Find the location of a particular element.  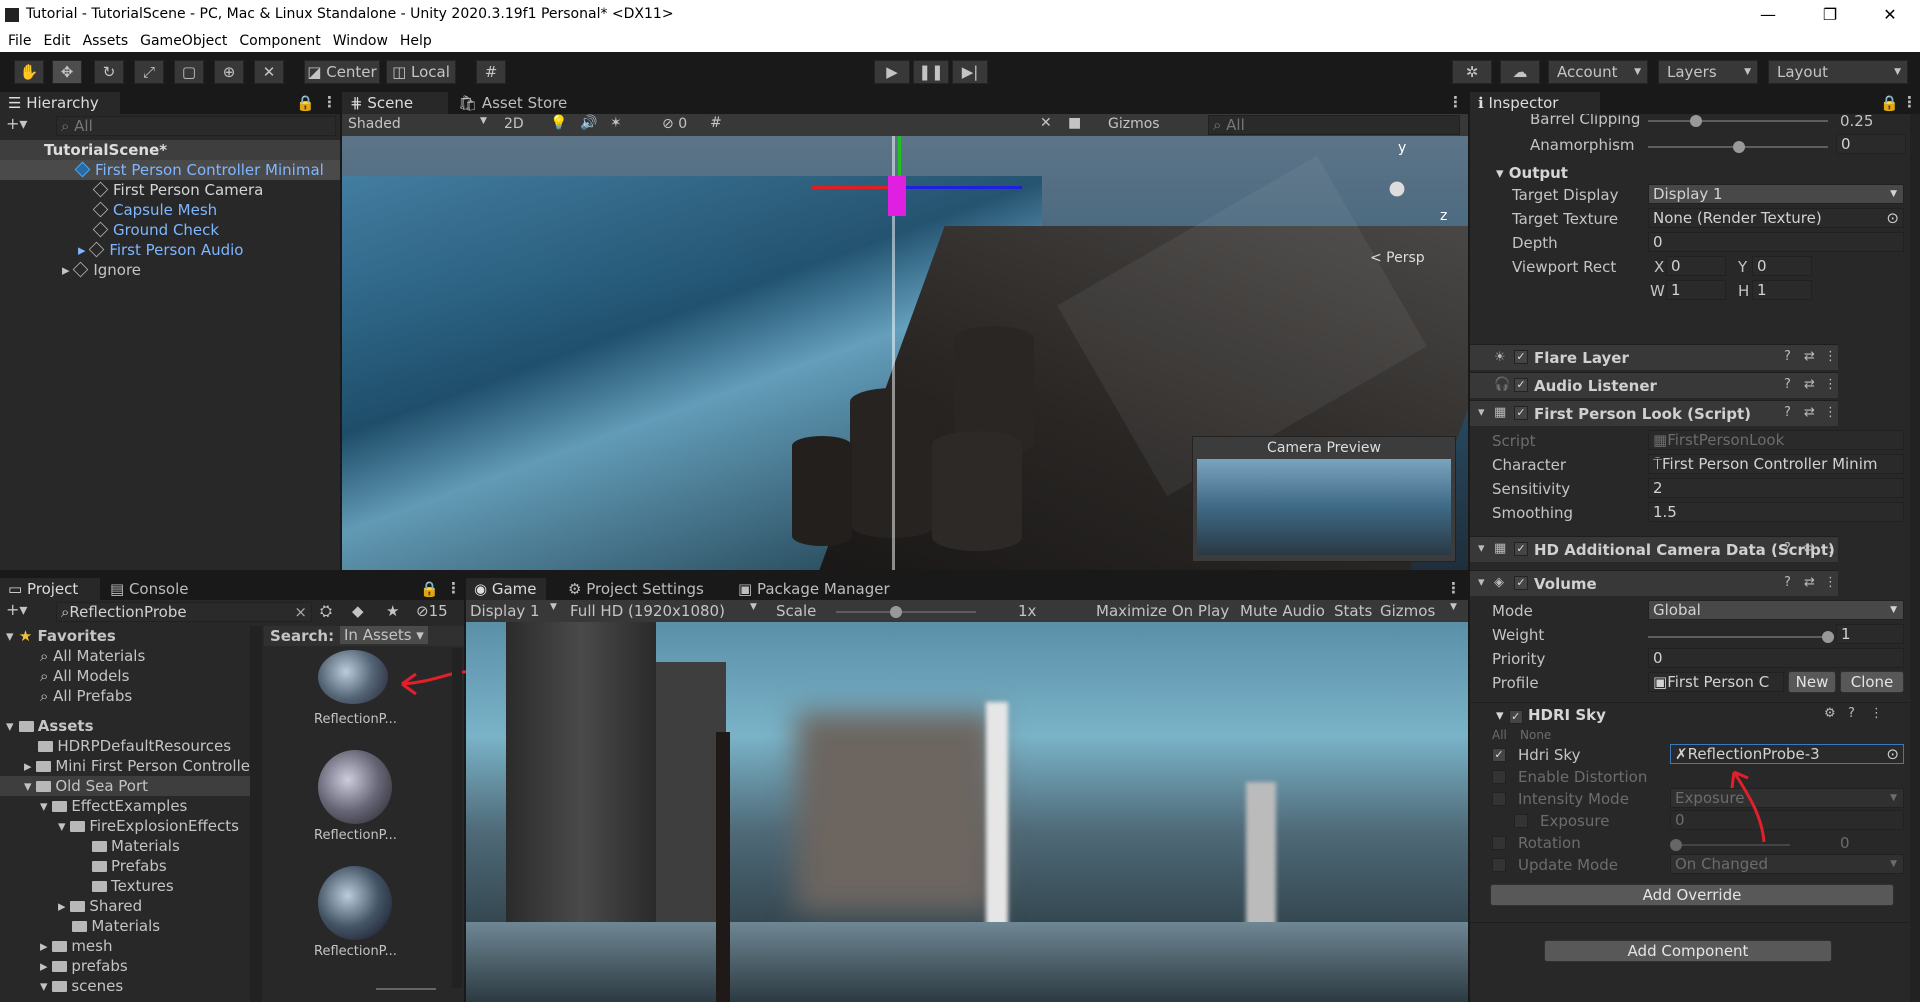

create-icon: +▾ is located at coordinates (16, 609).